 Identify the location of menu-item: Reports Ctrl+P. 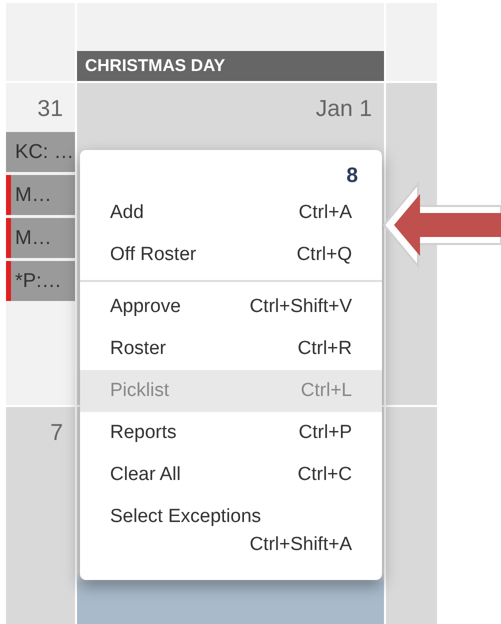
(231, 433).